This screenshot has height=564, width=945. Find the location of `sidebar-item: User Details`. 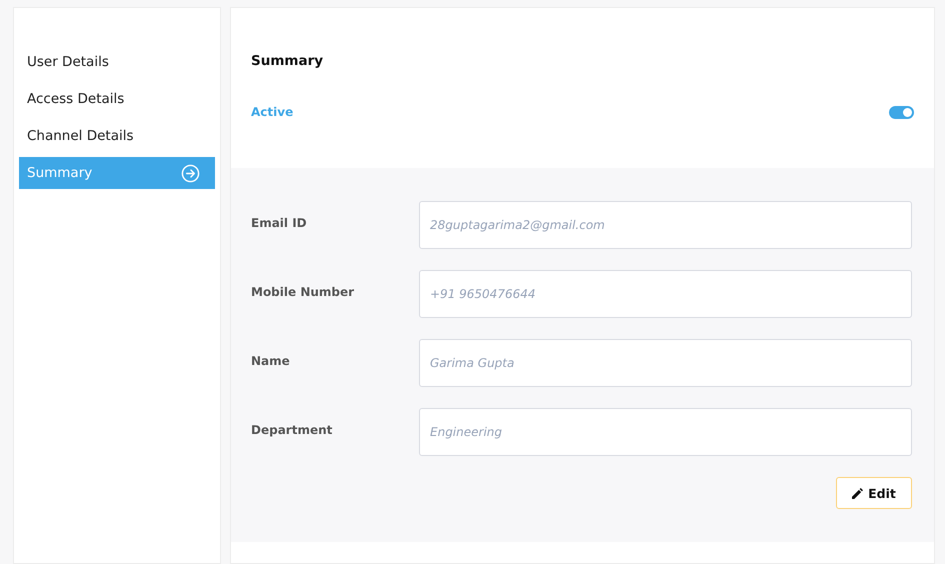

sidebar-item: User Details is located at coordinates (117, 62).